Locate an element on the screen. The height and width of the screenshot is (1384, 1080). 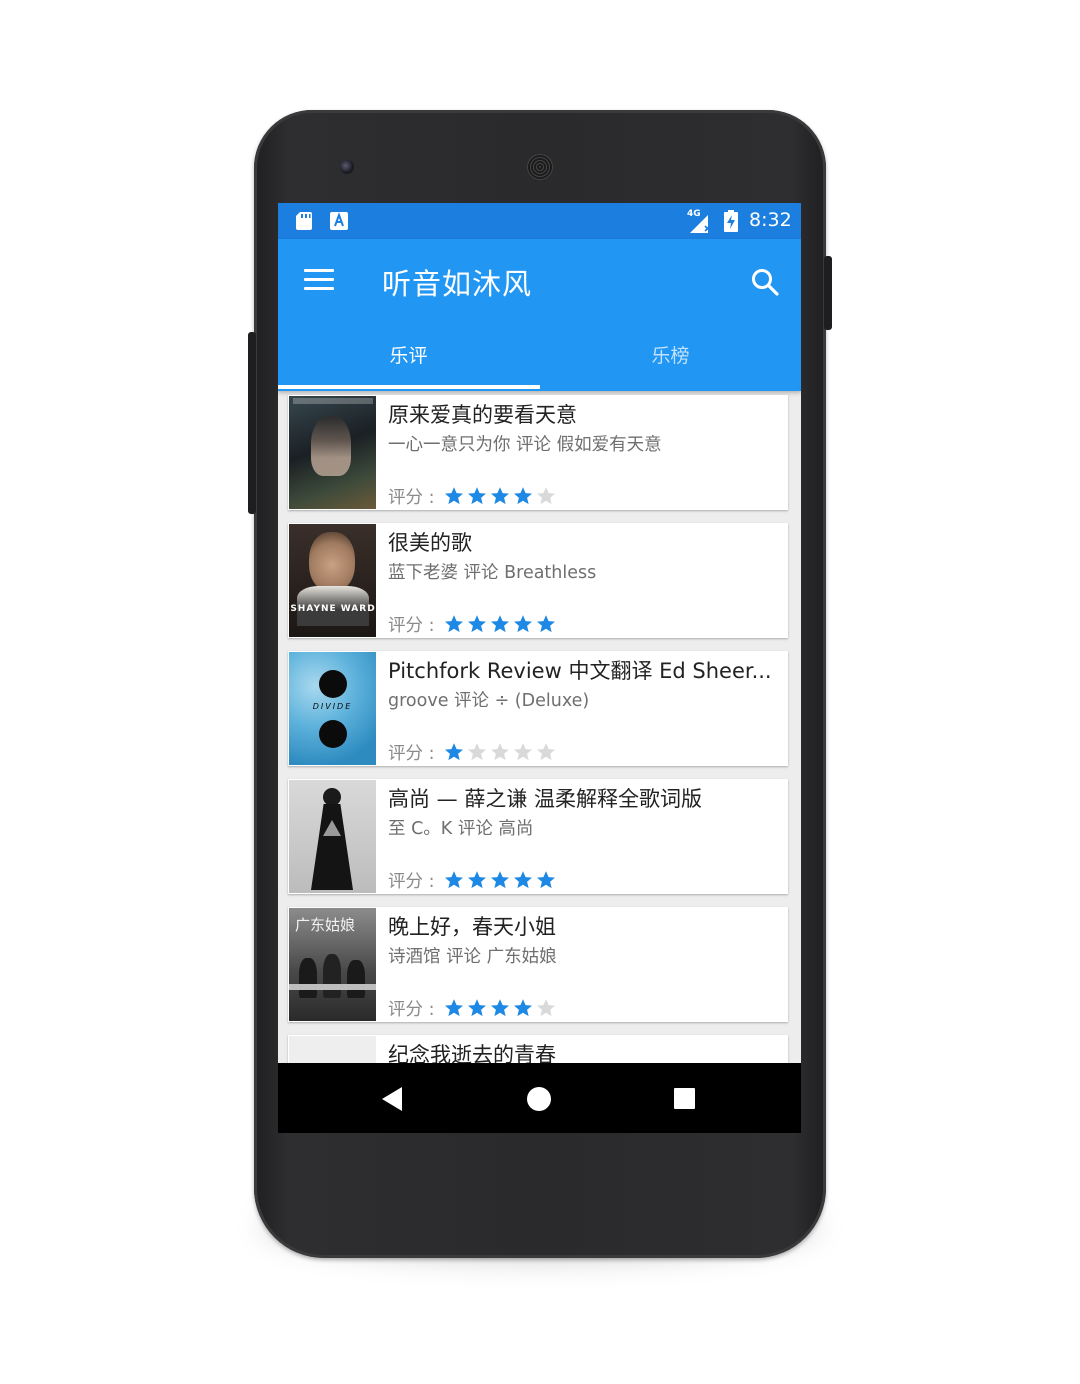
tab-indicator is located at coordinates (409, 387).